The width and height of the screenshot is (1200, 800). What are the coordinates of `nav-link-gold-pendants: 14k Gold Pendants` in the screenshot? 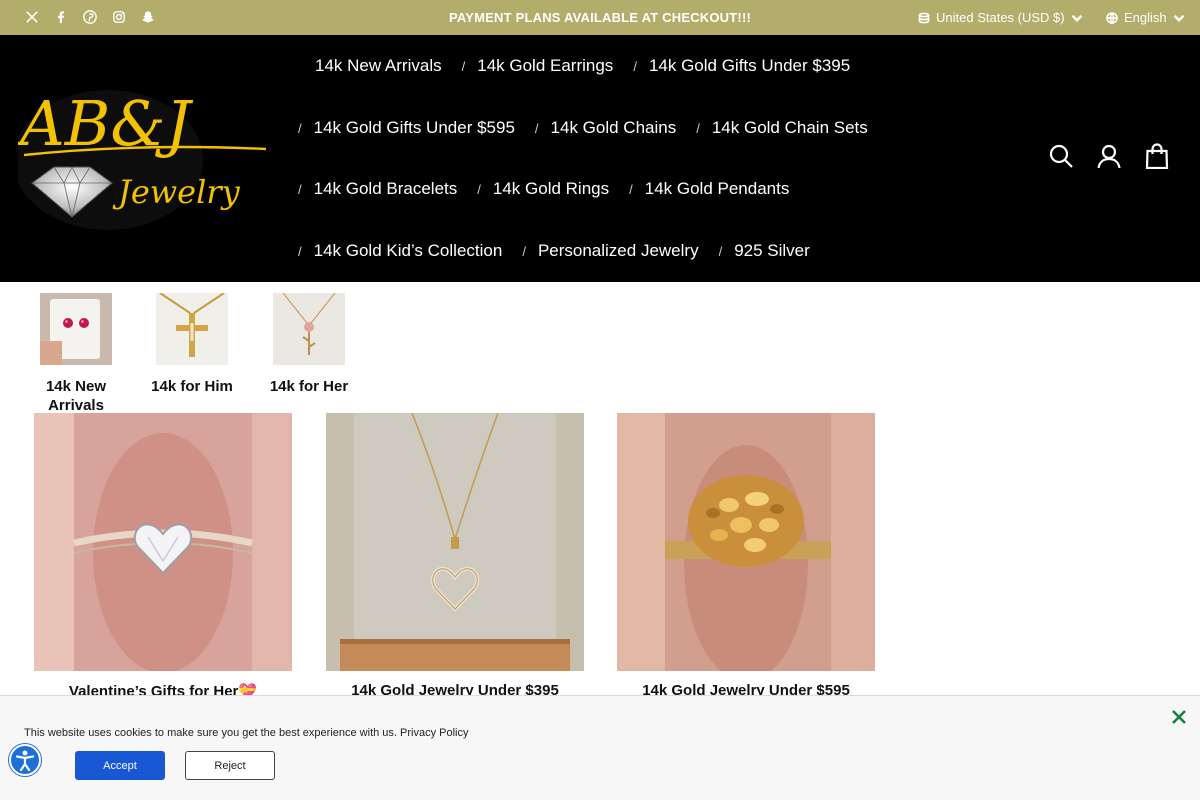 It's located at (717, 189).